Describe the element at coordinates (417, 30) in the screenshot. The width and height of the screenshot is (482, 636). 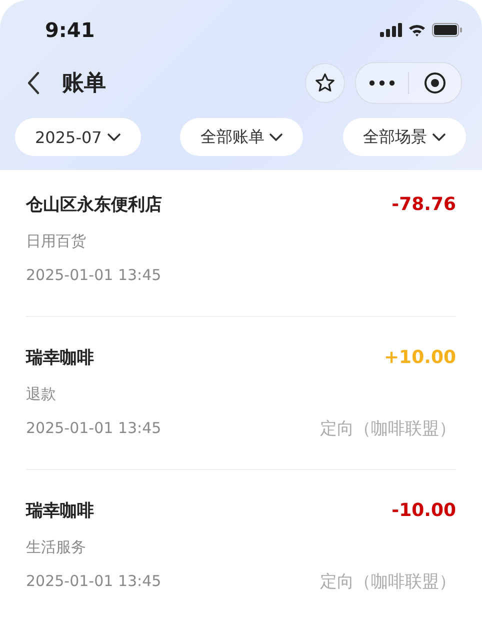
I see `wifi-icon` at that location.